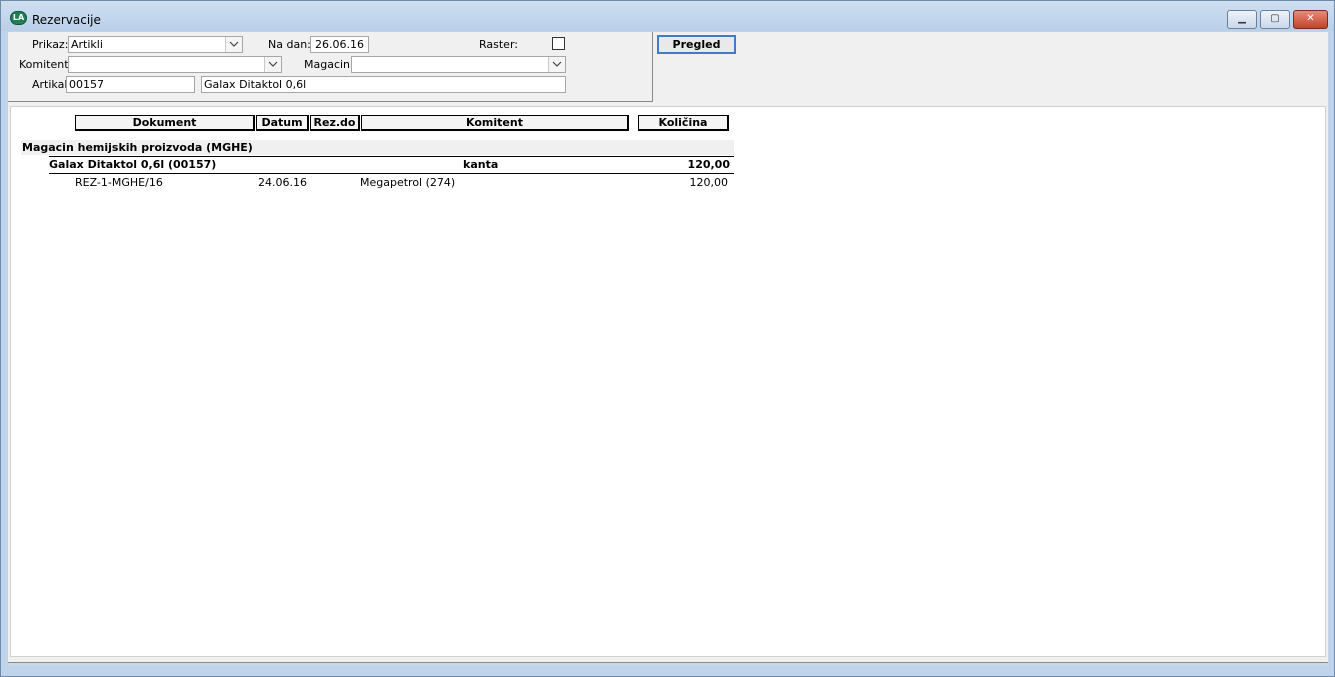 This screenshot has width=1335, height=677. Describe the element at coordinates (667, 16) in the screenshot. I see `title-bar: LA Rezervacije ▁ ▢ ✕` at that location.